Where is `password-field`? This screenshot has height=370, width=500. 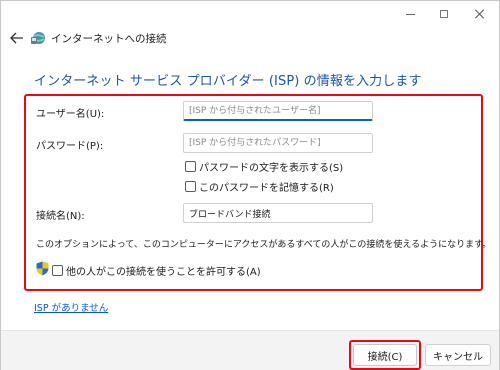 password-field is located at coordinates (278, 143).